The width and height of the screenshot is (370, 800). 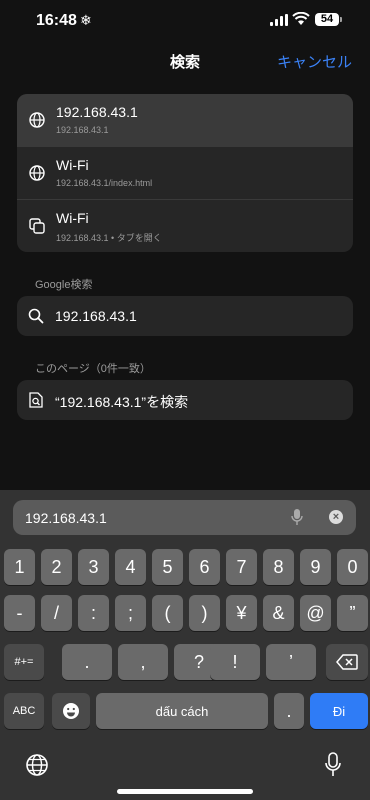 What do you see at coordinates (19, 613) in the screenshot?
I see `key: -` at bounding box center [19, 613].